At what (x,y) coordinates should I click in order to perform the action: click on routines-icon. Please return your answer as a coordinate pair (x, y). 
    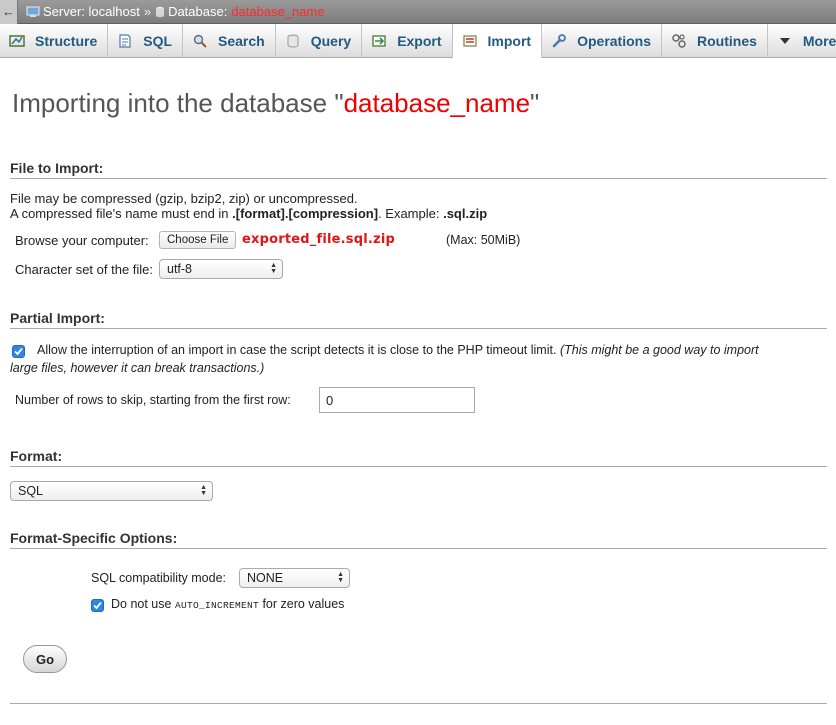
    Looking at the image, I should click on (679, 41).